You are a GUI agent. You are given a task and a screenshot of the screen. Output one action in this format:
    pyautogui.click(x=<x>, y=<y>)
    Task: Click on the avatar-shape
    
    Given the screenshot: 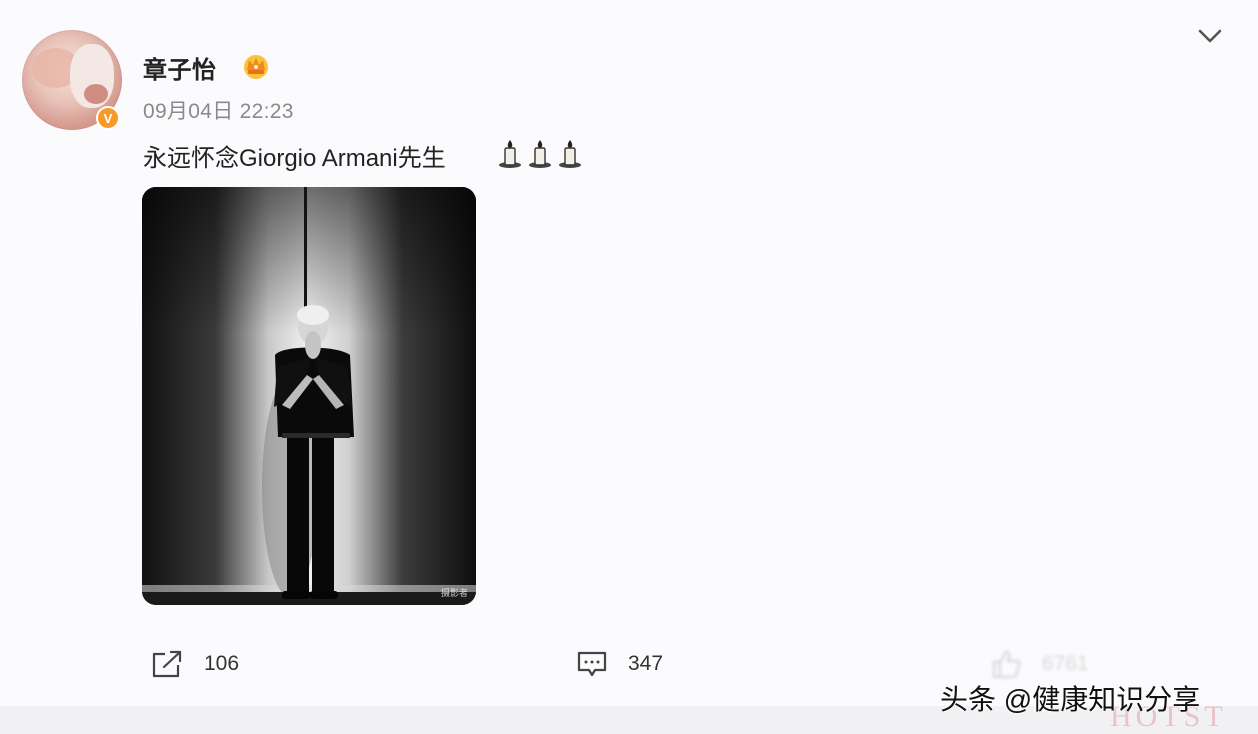 What is the action you would take?
    pyautogui.click(x=96, y=94)
    